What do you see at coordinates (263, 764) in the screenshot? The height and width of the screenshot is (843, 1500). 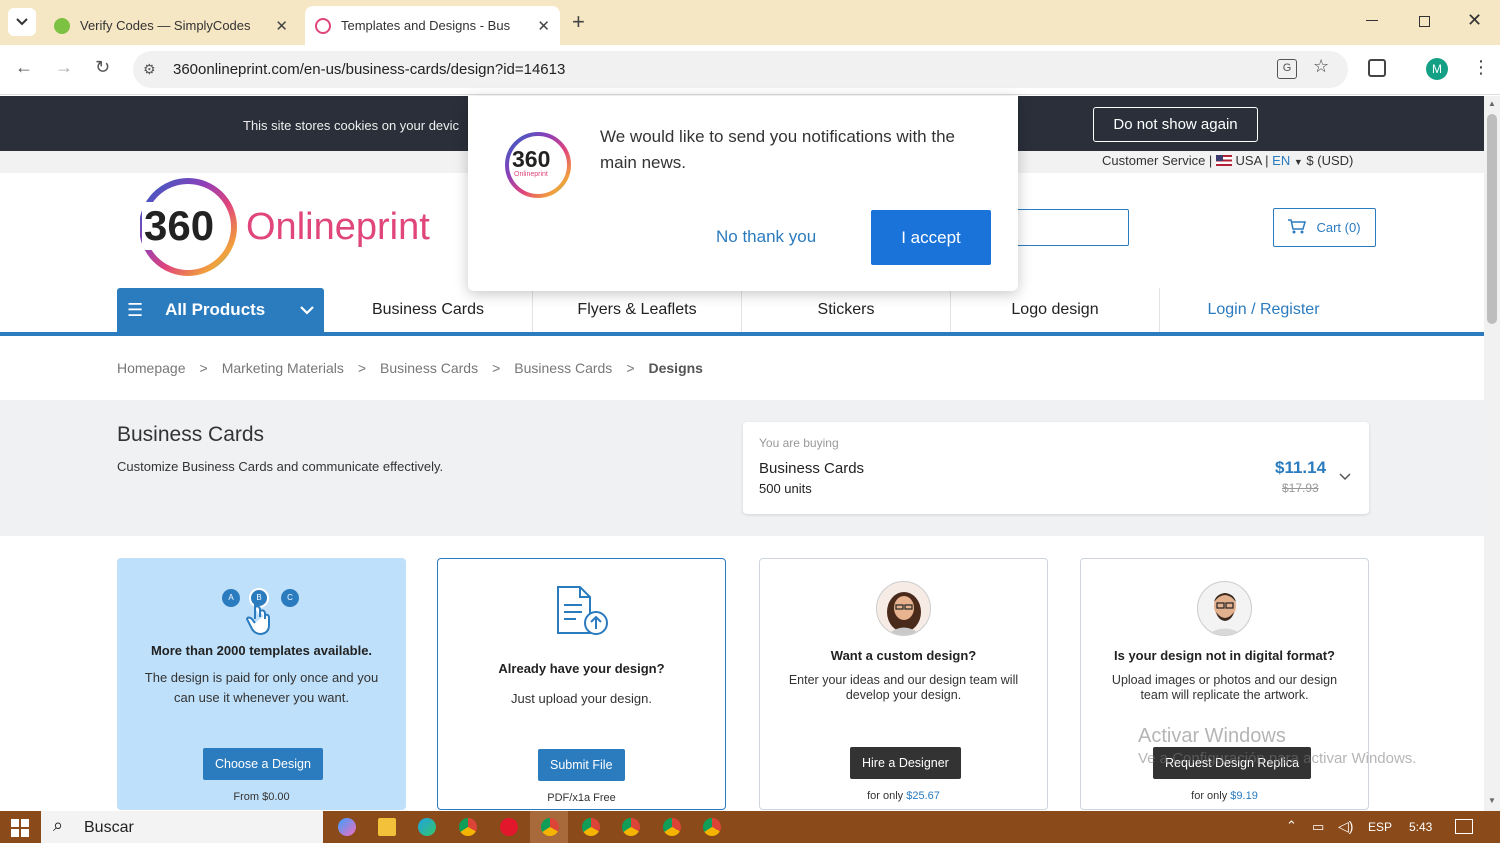 I see `choose-design-button: Choose a Design` at bounding box center [263, 764].